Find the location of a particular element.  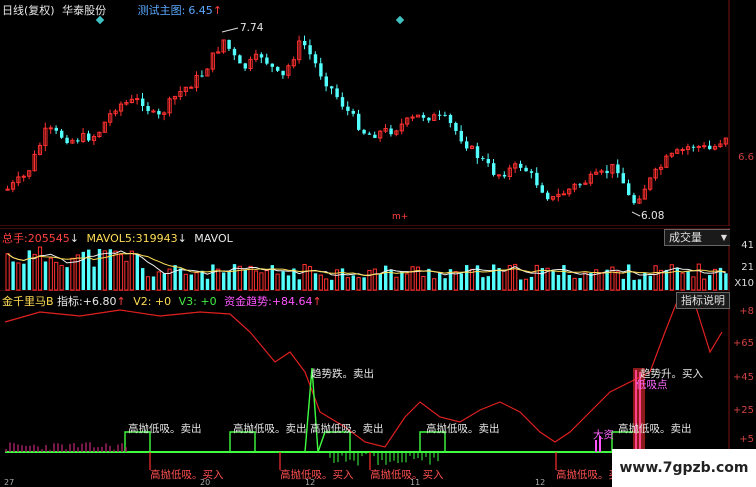

signal-sell: 高抛低吸。卖出 is located at coordinates (655, 429).